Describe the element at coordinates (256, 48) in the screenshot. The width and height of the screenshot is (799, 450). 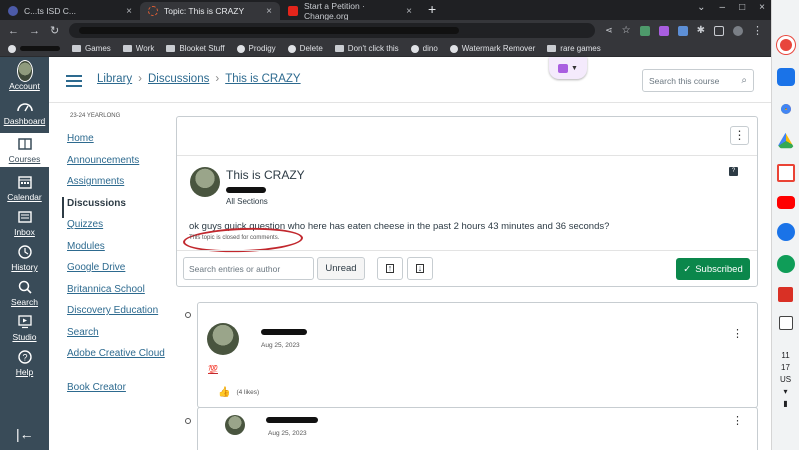
I see `bookmark-prodigy: Prodigy` at that location.